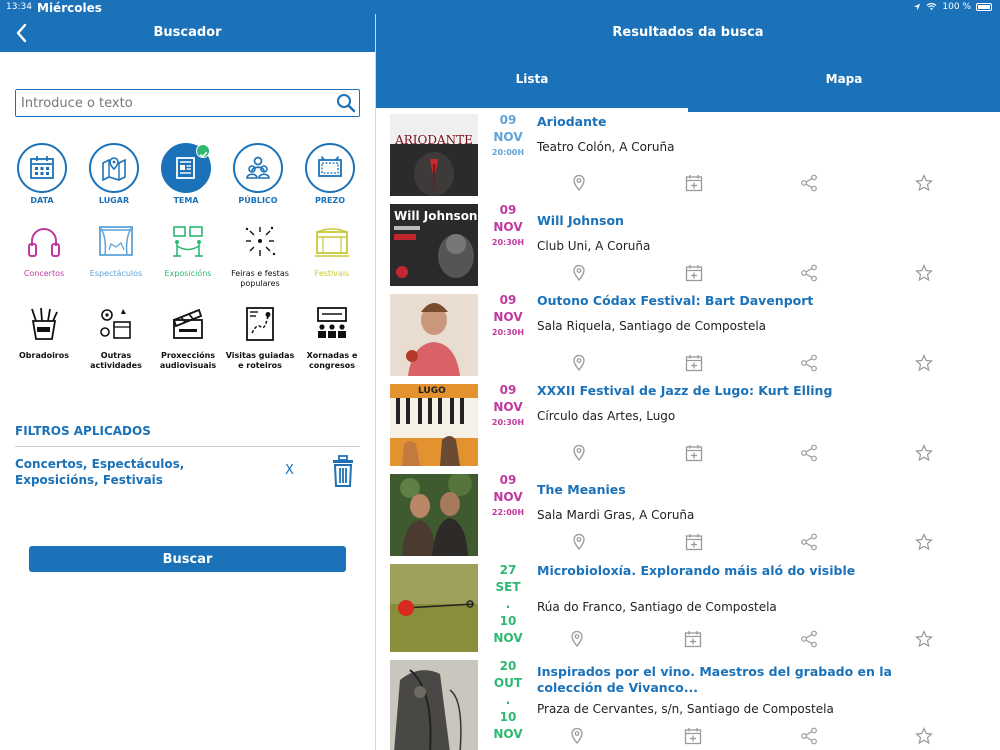 Image resolution: width=1000 pixels, height=750 pixels. I want to click on remove-filters-button: X, so click(289, 470).